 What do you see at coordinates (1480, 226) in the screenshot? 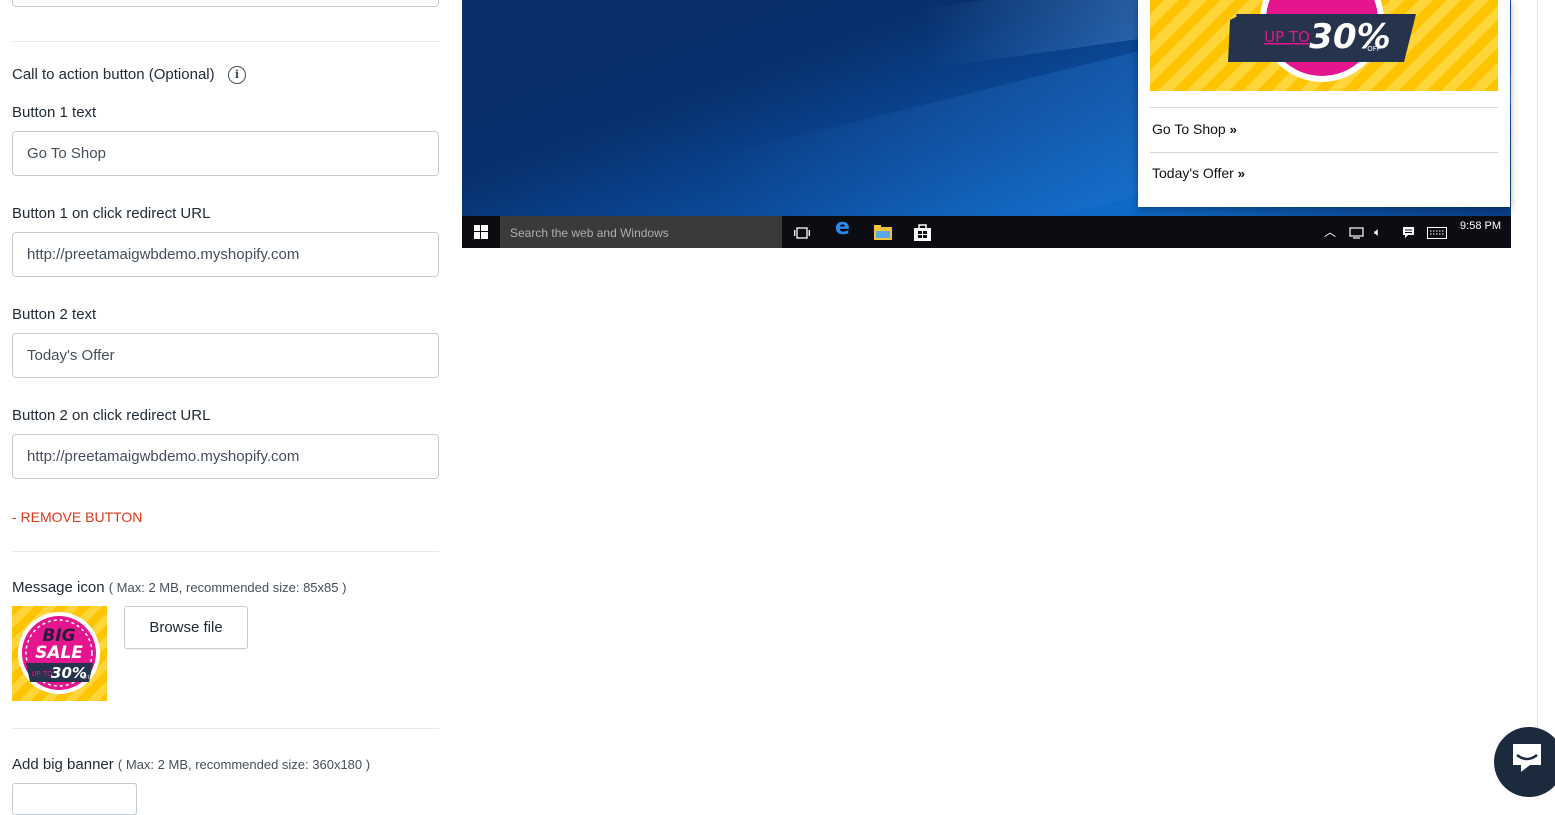
I see `taskbar-clock: 9:58 PM` at bounding box center [1480, 226].